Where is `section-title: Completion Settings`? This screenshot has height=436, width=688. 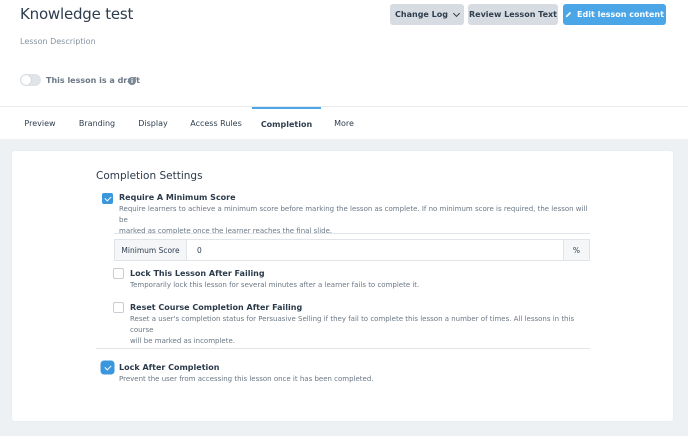
section-title: Completion Settings is located at coordinates (149, 176).